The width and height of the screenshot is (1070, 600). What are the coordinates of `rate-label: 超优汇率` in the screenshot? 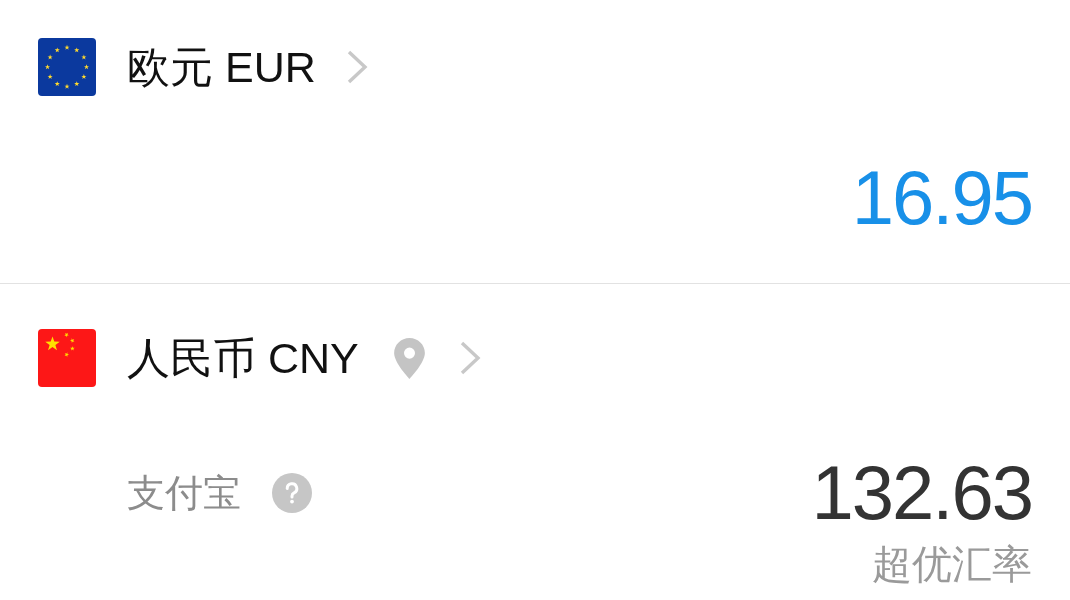 It's located at (952, 564).